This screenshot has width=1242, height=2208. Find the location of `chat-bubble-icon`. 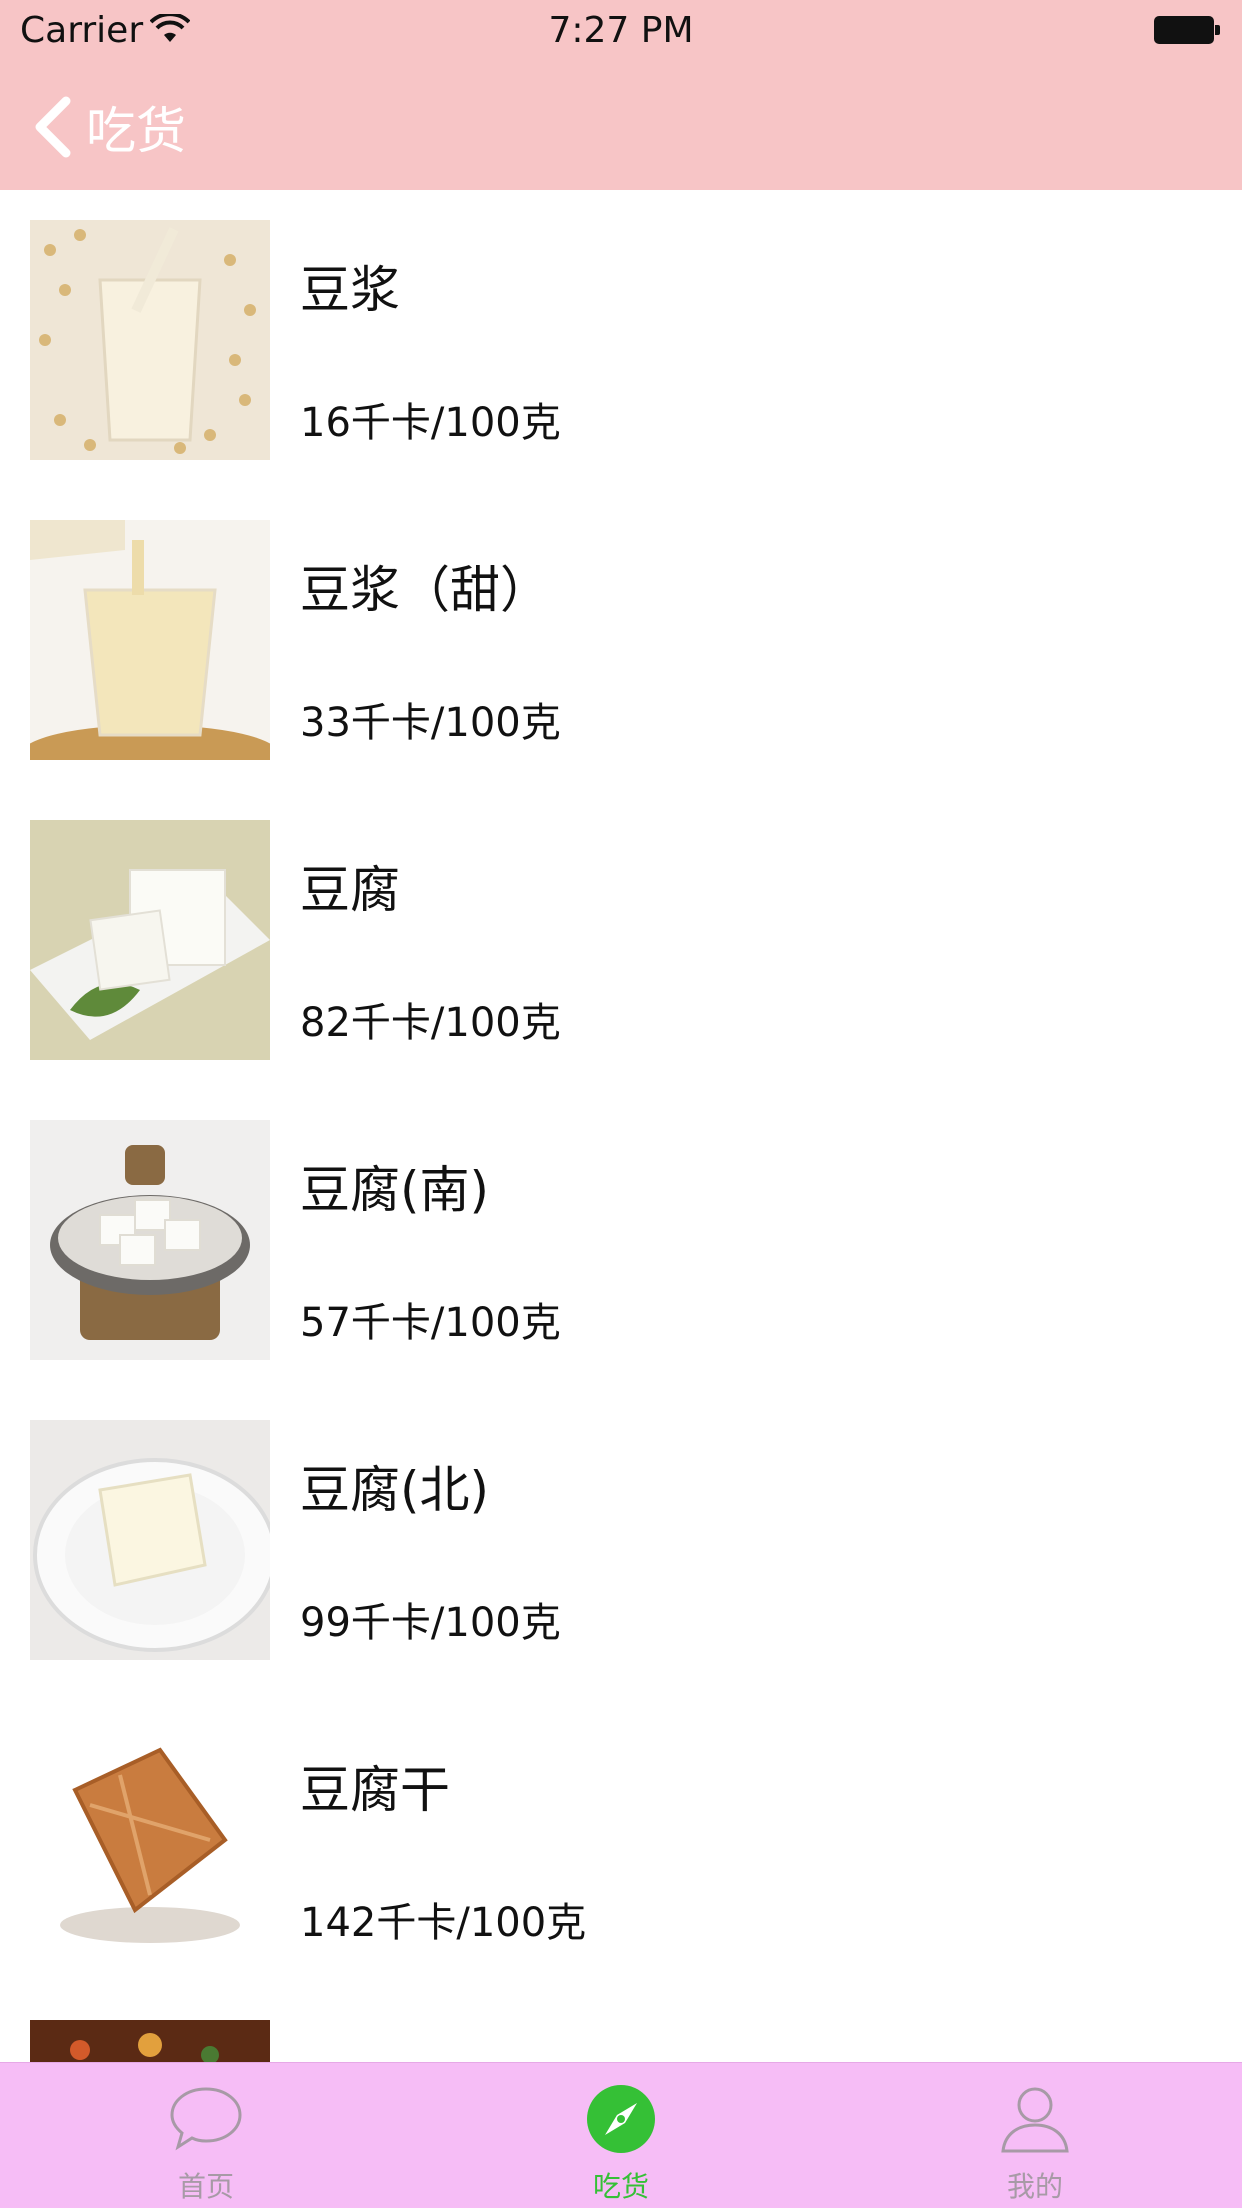

chat-bubble-icon is located at coordinates (206, 2119).